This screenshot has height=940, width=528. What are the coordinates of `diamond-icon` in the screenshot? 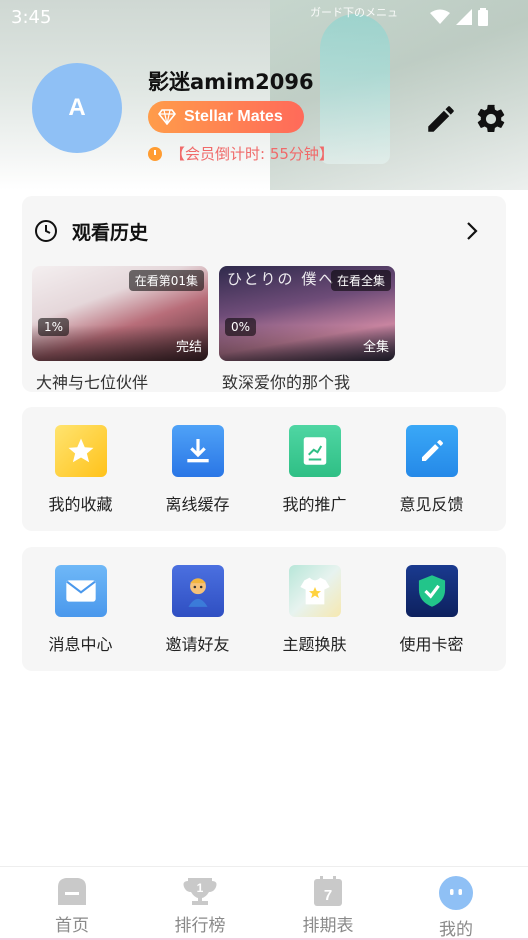 It's located at (167, 117).